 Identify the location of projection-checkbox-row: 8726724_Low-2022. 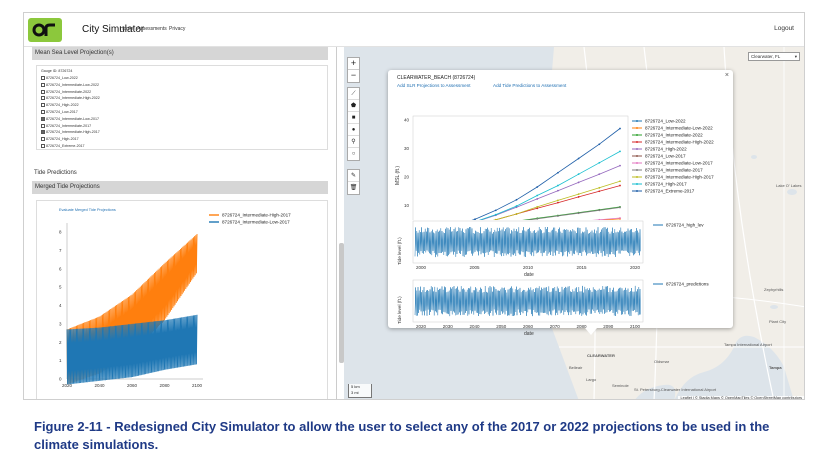
(59, 78).